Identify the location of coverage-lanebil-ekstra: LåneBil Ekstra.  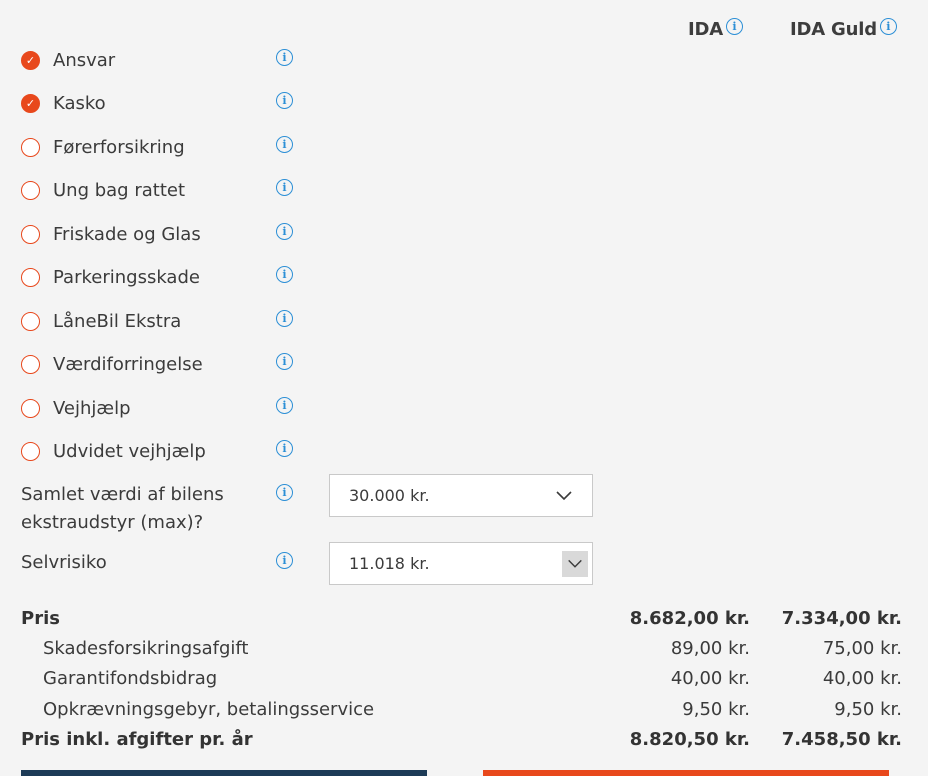
(101, 321).